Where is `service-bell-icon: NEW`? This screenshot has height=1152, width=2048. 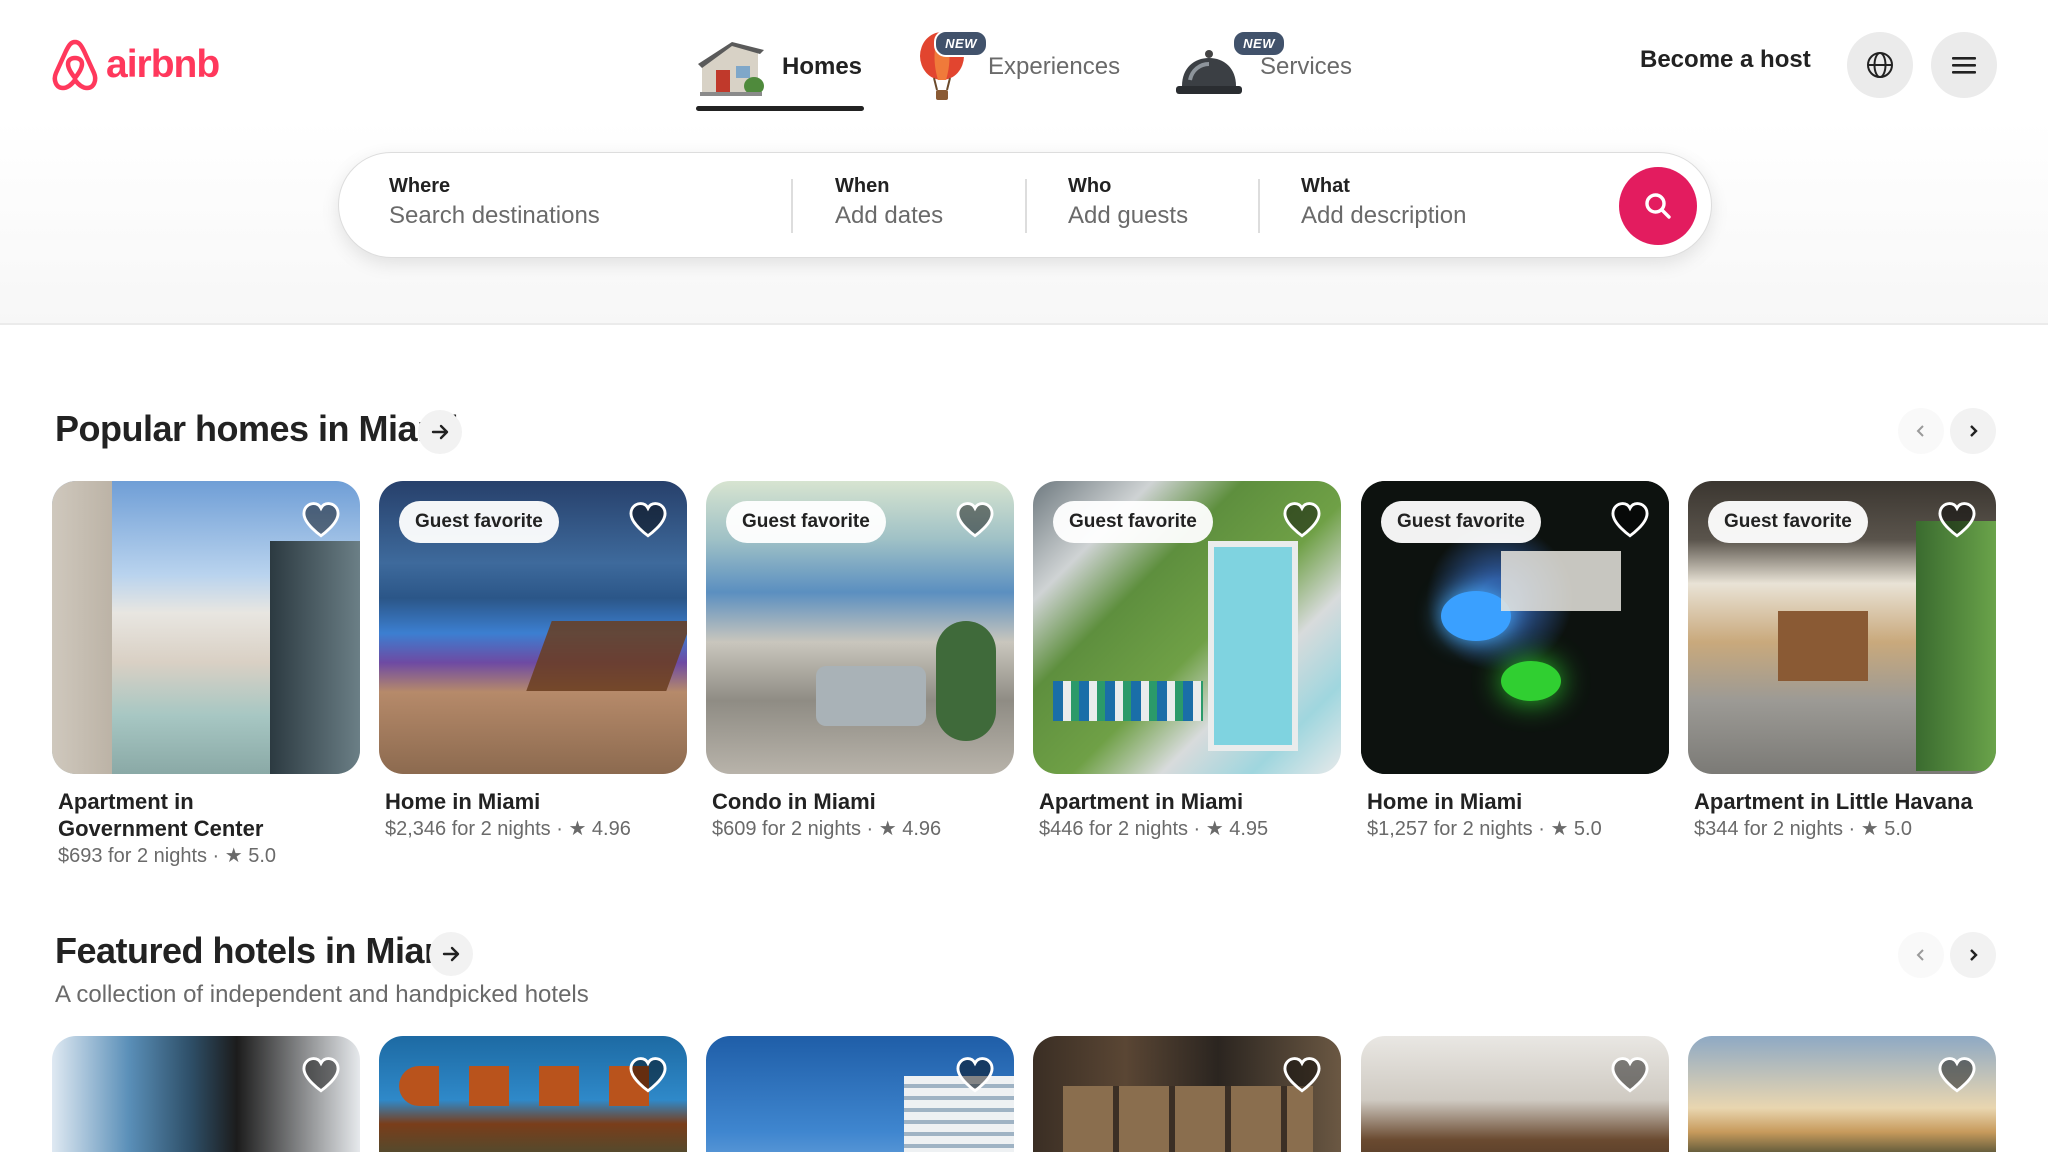
service-bell-icon: NEW is located at coordinates (1229, 65).